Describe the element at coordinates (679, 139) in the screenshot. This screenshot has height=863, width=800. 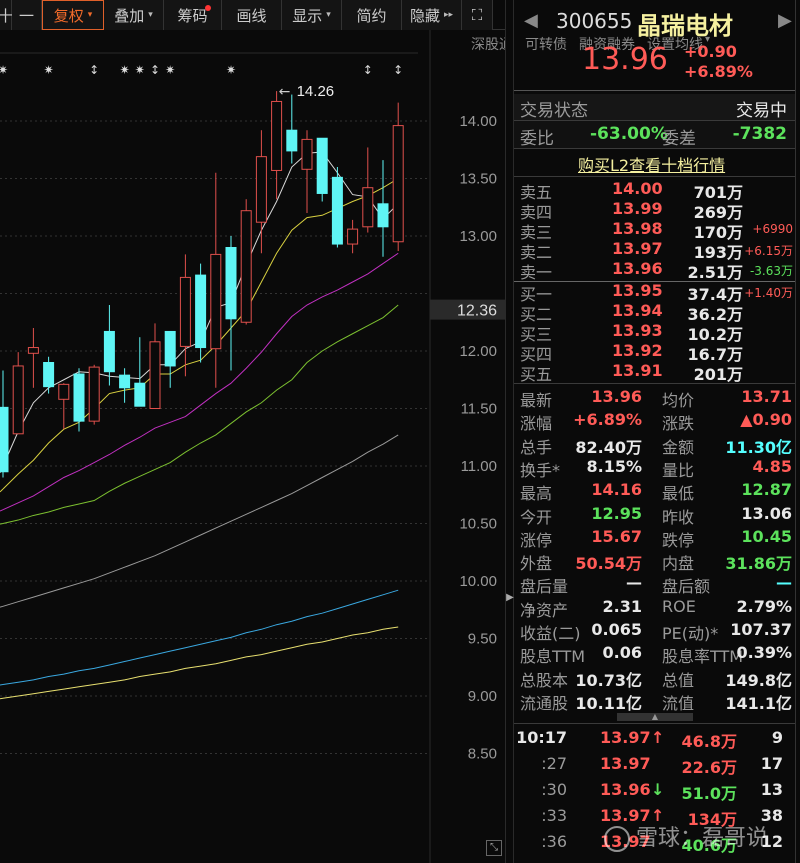
I see `weidiff-label: 委差` at that location.